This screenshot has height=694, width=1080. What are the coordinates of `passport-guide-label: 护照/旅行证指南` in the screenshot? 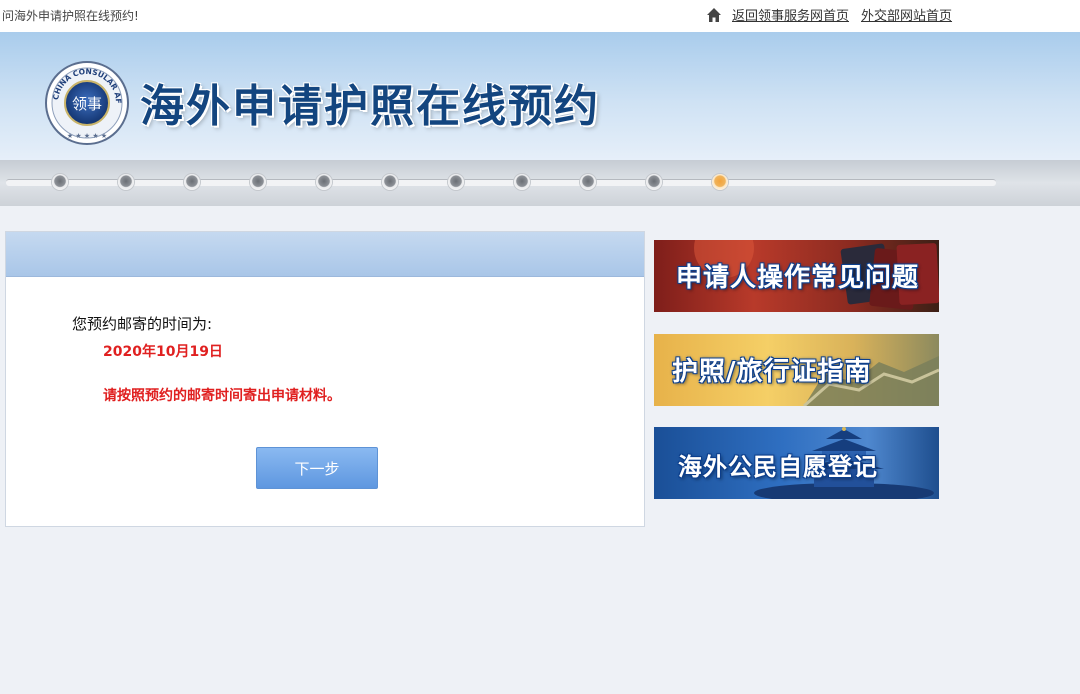 It's located at (772, 372).